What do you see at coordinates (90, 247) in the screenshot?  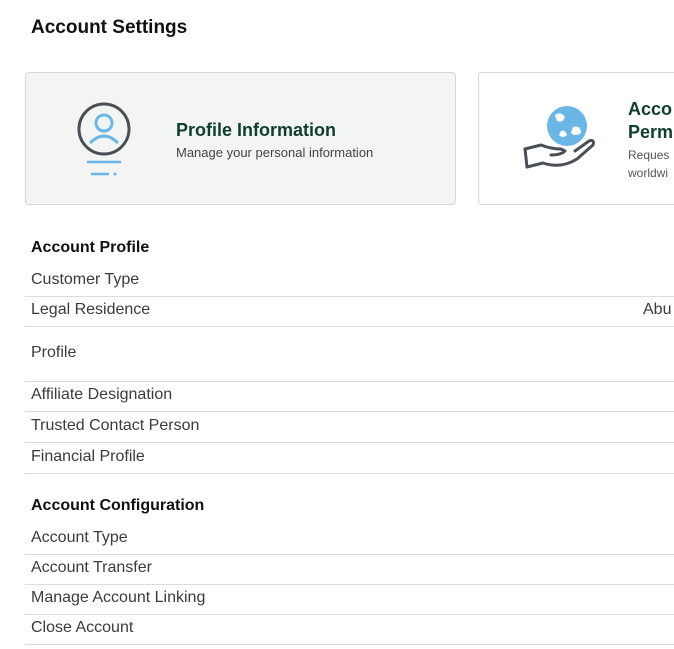 I see `account-profile-heading: Account Profile` at bounding box center [90, 247].